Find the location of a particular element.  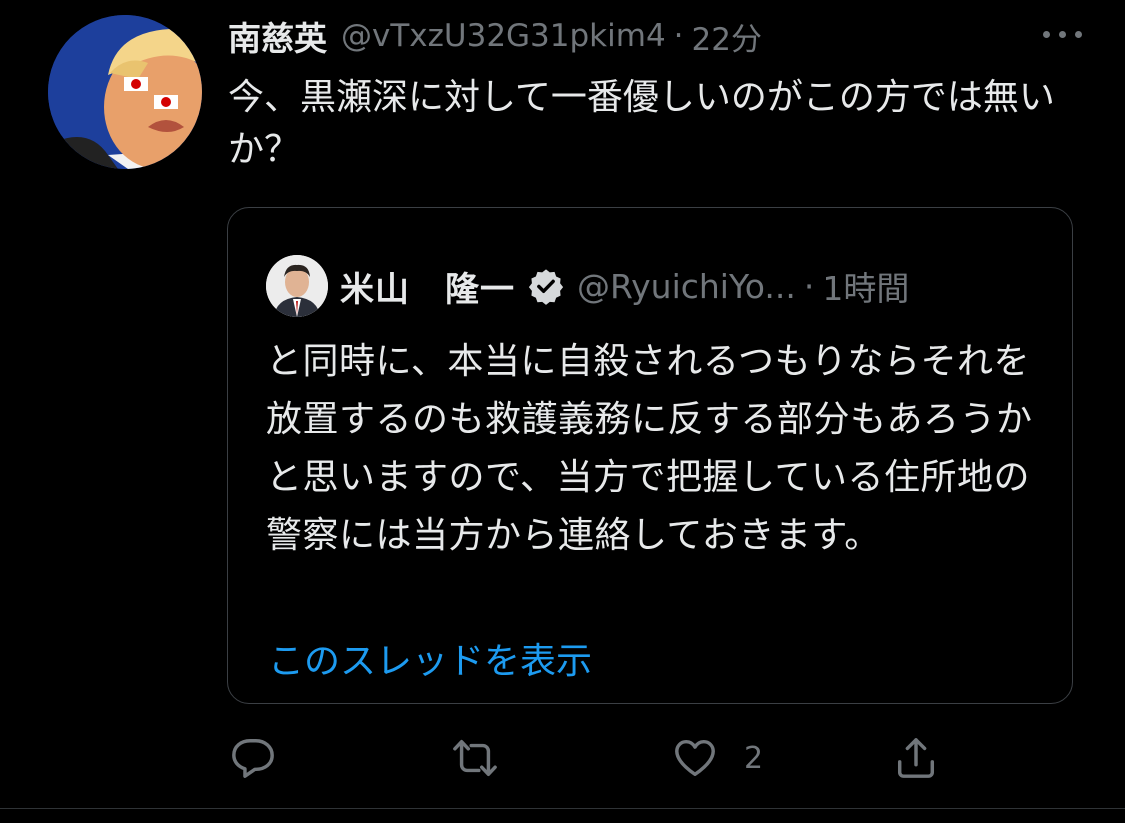

tweet-actions: 2 is located at coordinates (562, 760).